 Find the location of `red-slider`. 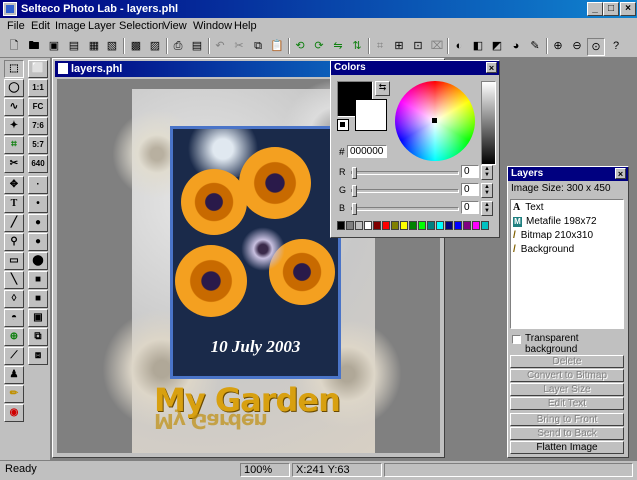

red-slider is located at coordinates (405, 173).